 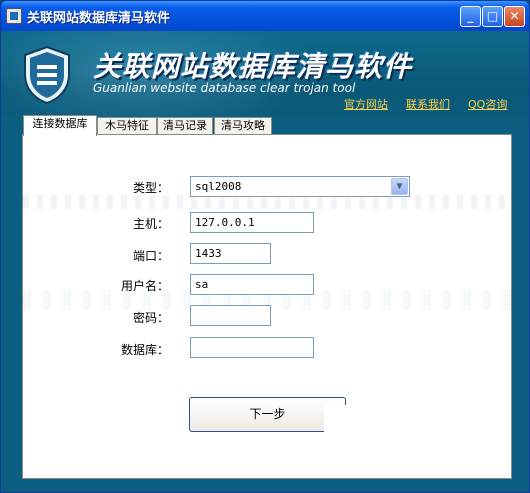 What do you see at coordinates (252, 284) in the screenshot?
I see `username-field: sa` at bounding box center [252, 284].